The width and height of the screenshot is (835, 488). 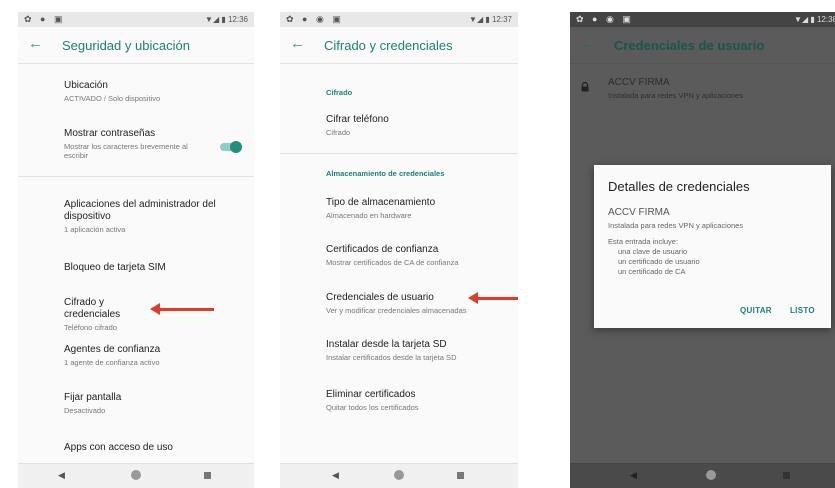 I want to click on item-subtitle: Ver y modificar credenciales almacenadas, so click(x=396, y=310).